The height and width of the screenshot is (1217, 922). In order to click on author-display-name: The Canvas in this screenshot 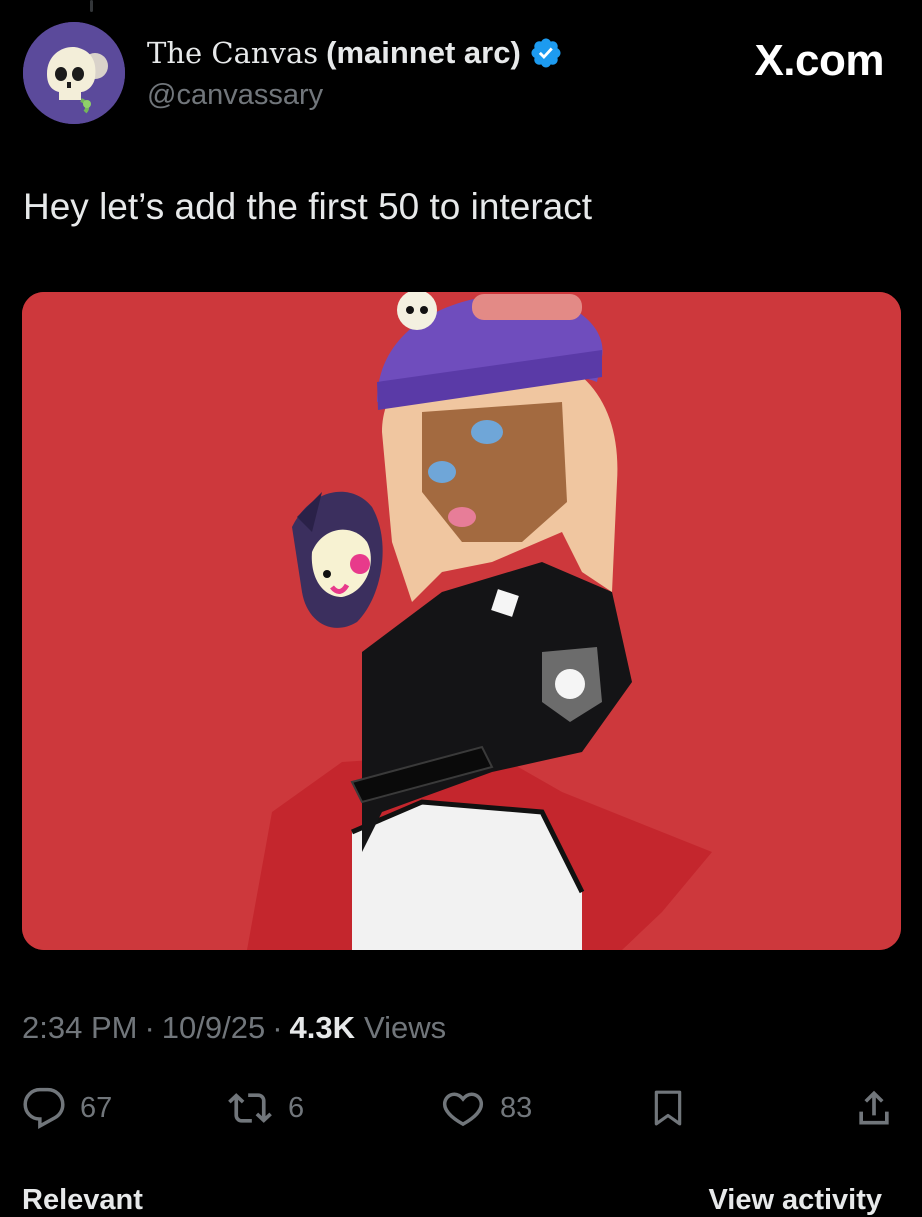, I will do `click(232, 53)`.